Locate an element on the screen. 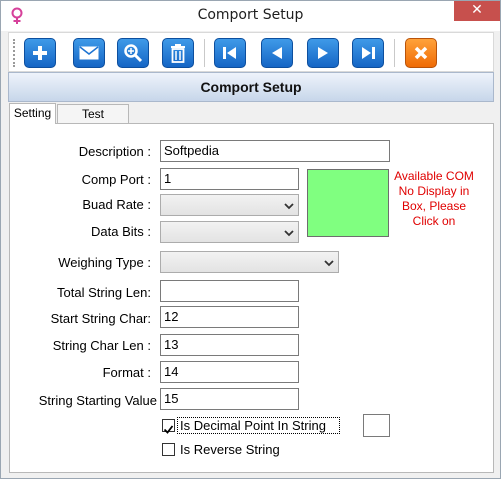  plus-icon is located at coordinates (40, 53).